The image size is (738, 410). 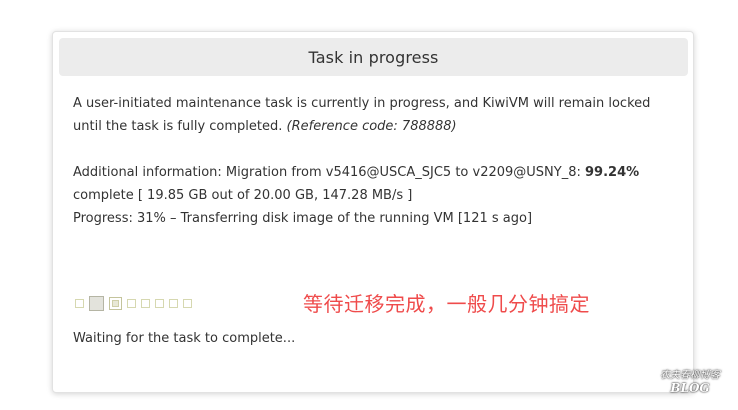 What do you see at coordinates (115, 303) in the screenshot?
I see `spinner-square-trail` at bounding box center [115, 303].